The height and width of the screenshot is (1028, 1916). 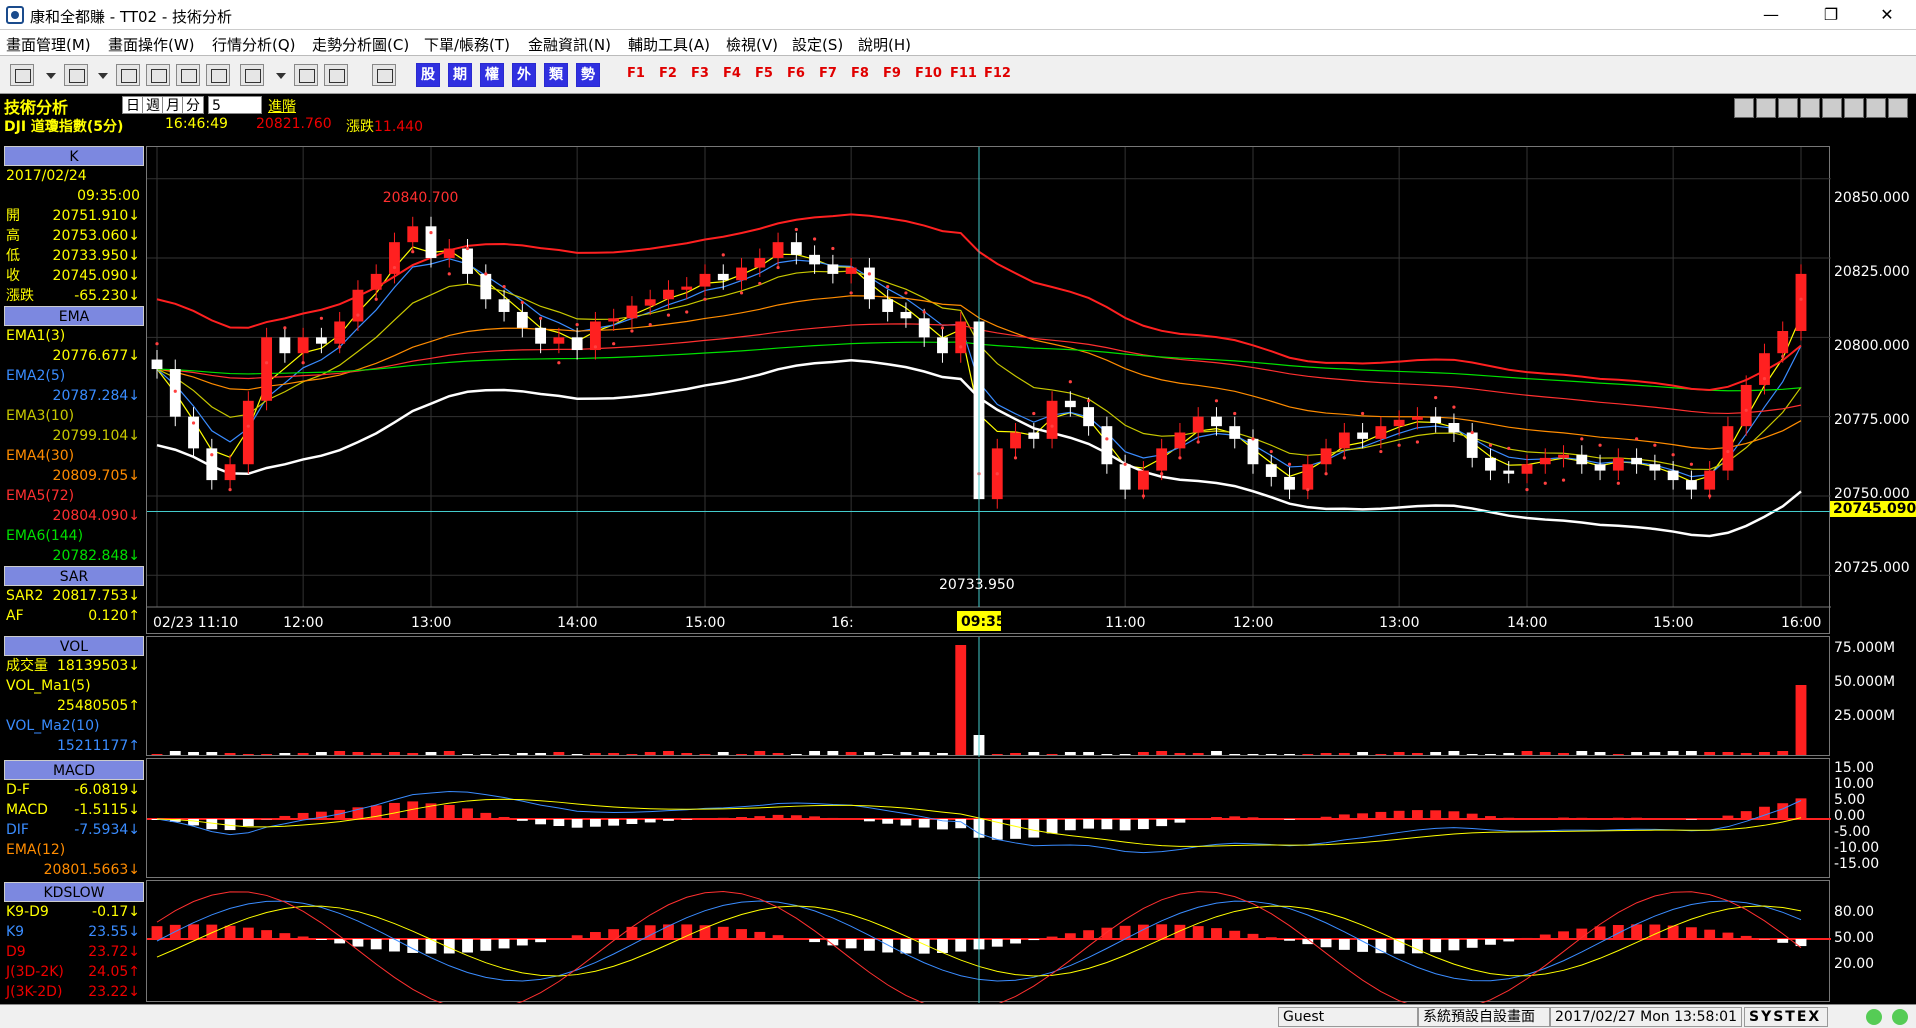 What do you see at coordinates (997, 73) in the screenshot?
I see `f12-button: F12` at bounding box center [997, 73].